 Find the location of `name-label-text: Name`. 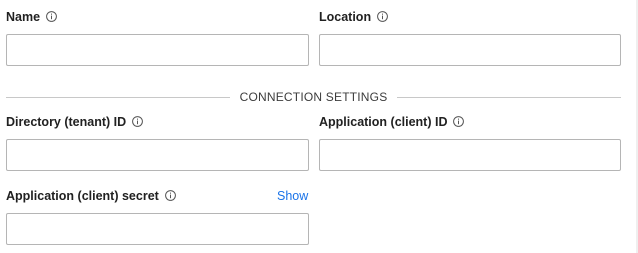

name-label-text: Name is located at coordinates (23, 17).